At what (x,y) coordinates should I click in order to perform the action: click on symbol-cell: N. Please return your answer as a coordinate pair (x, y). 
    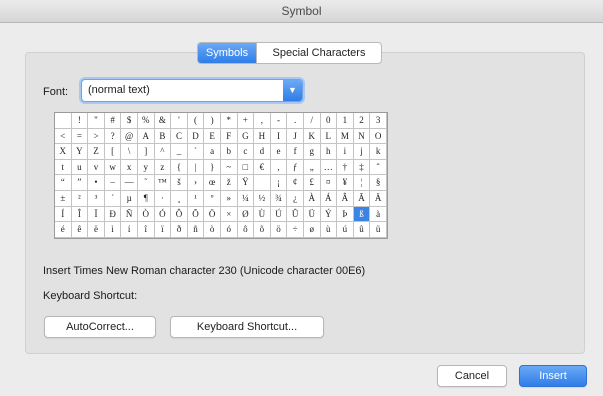
    Looking at the image, I should click on (362, 136).